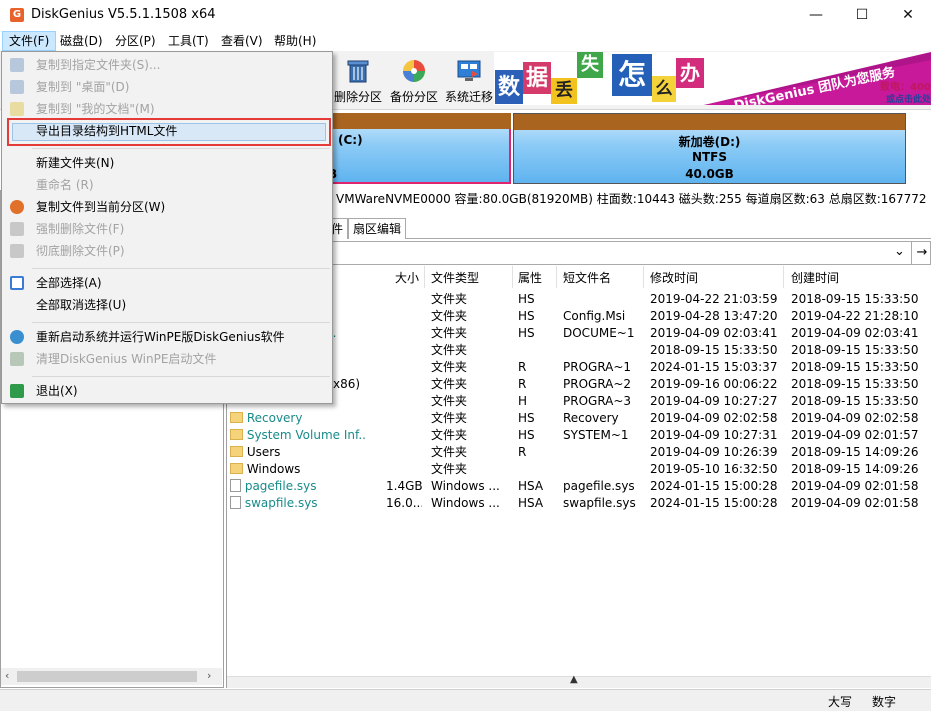  I want to click on clean-winpe-item: 清理DiskGenius WinPE启动文件, so click(126, 359).